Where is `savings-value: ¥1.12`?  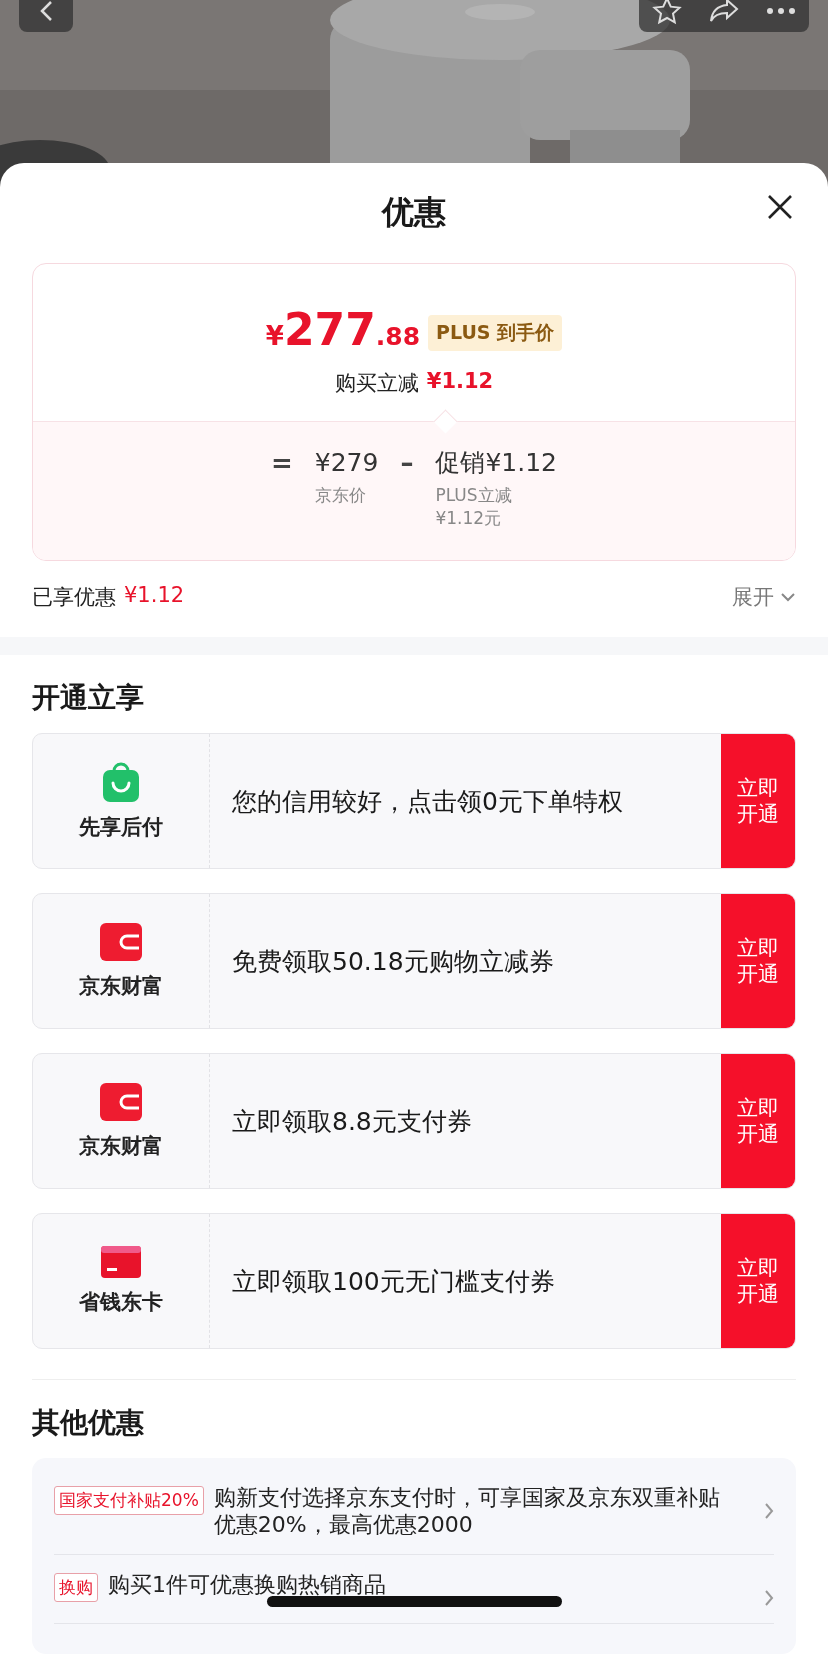 savings-value: ¥1.12 is located at coordinates (154, 596).